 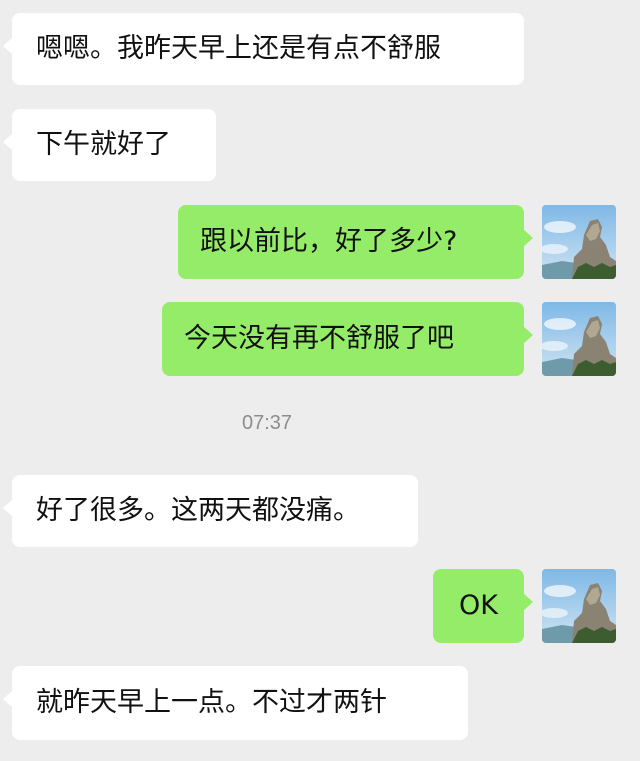 I want to click on outgoing-message-bubble: 跟以前比，好了多少?, so click(x=355, y=242).